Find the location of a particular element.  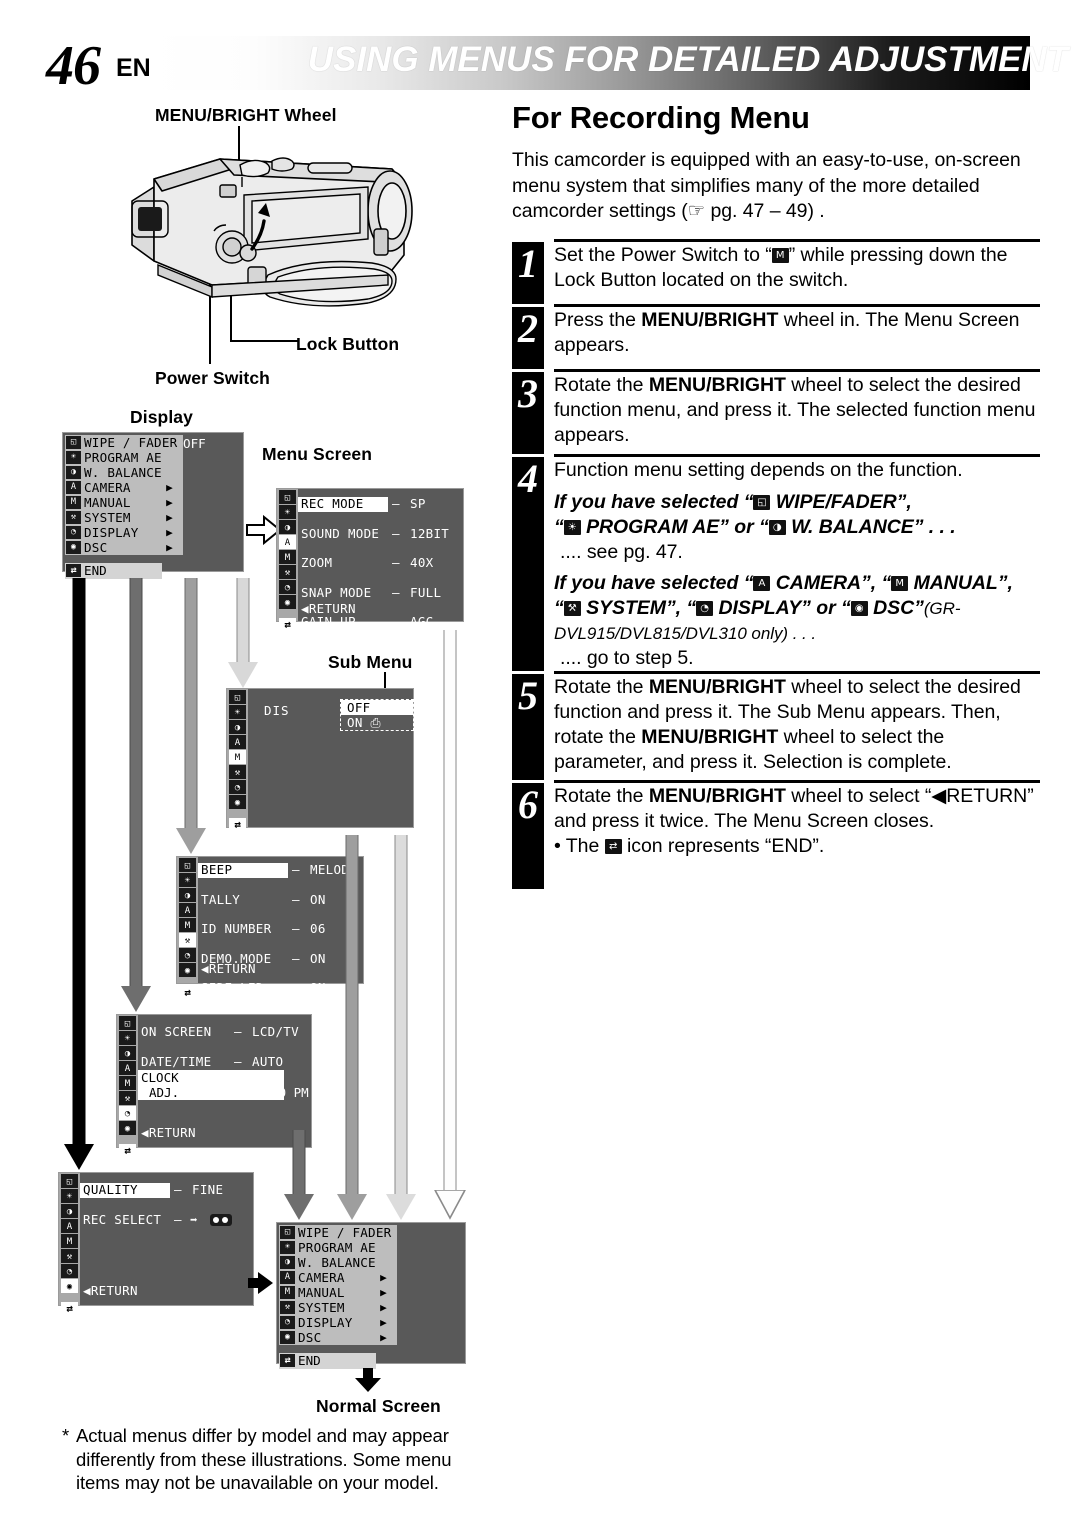

table-row: REC SELECT – ➡ is located at coordinates (166, 1220).